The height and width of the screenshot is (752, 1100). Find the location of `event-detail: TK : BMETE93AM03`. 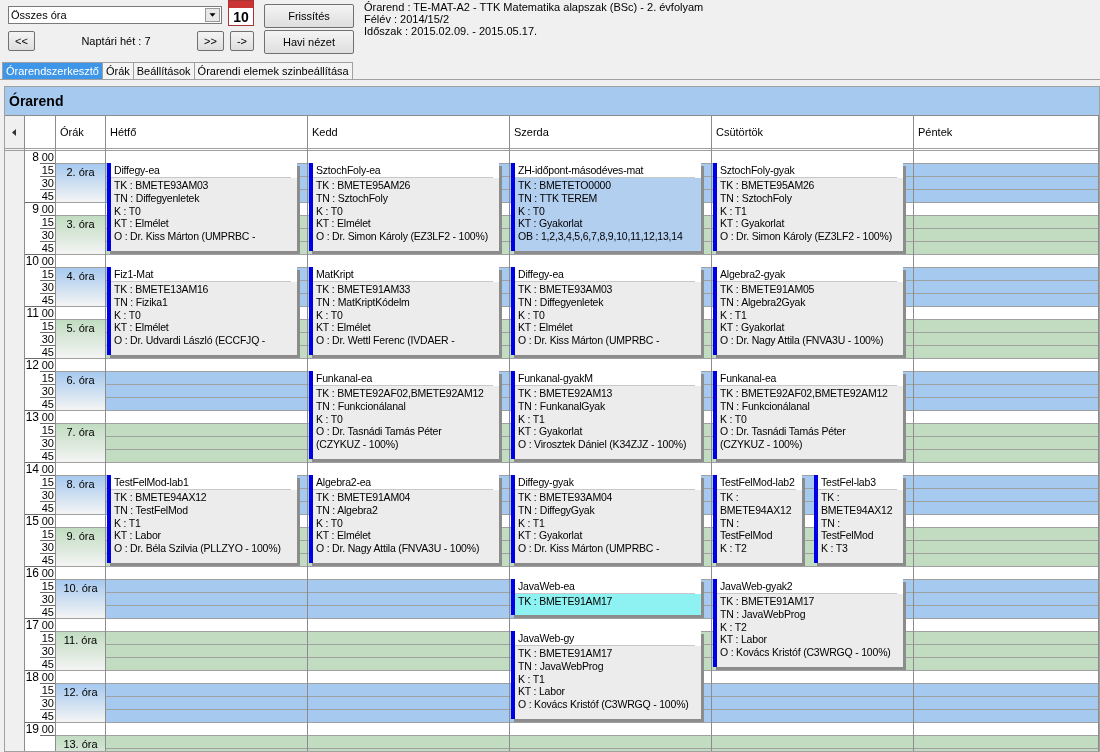

event-detail: TK : BMETE93AM03 is located at coordinates (566, 289).